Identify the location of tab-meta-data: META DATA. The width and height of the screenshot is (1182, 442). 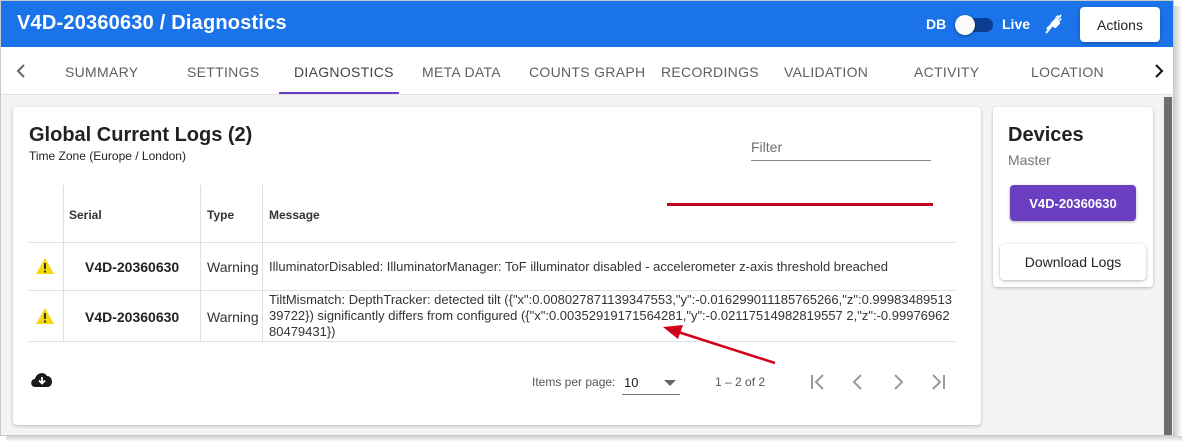
(461, 72).